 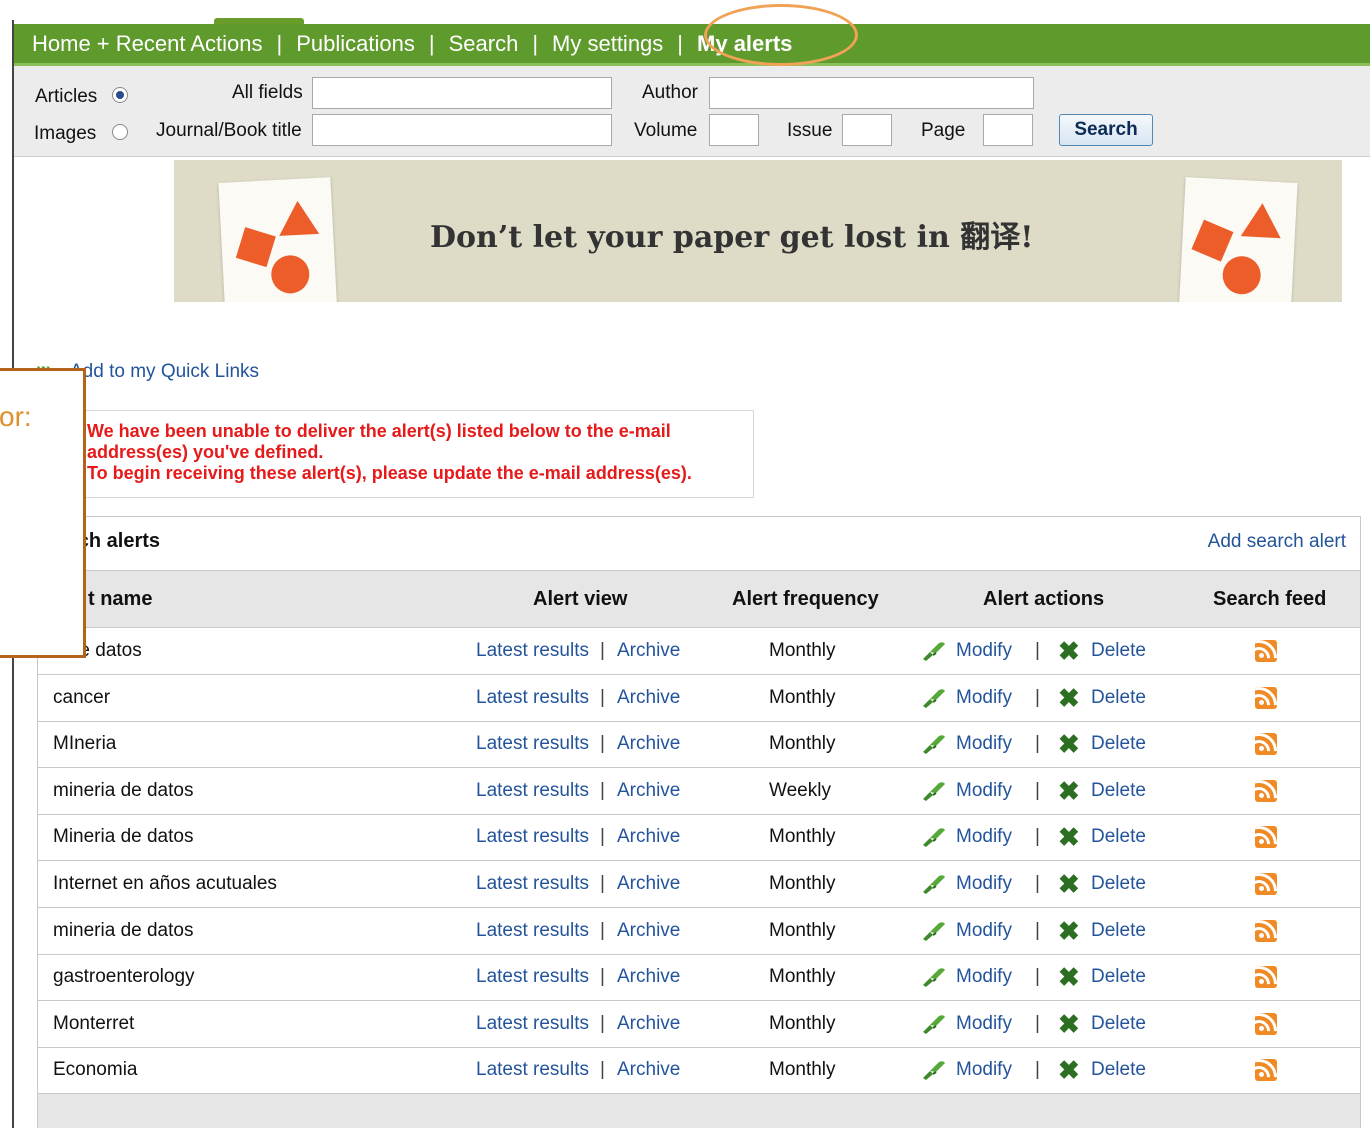 What do you see at coordinates (120, 599) in the screenshot?
I see `col-alert-name: t name` at bounding box center [120, 599].